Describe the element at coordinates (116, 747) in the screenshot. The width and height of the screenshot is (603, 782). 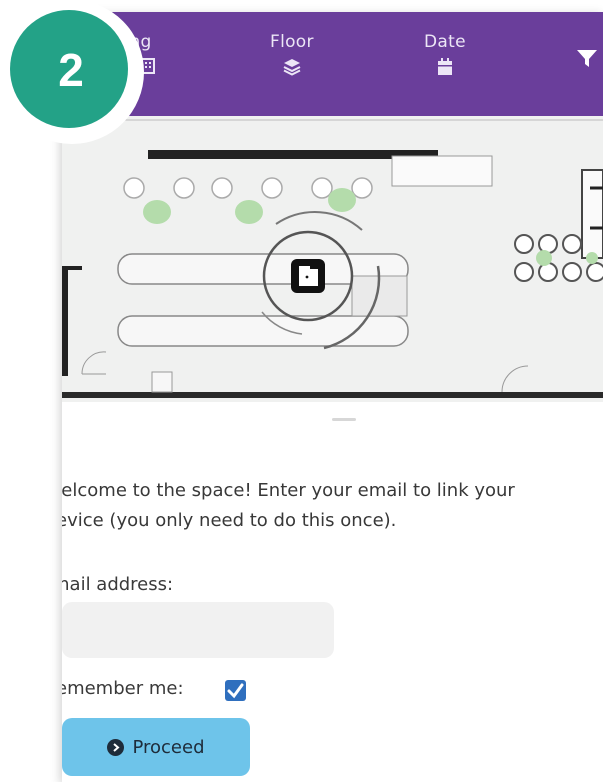
I see `arrow-circle-icon` at that location.